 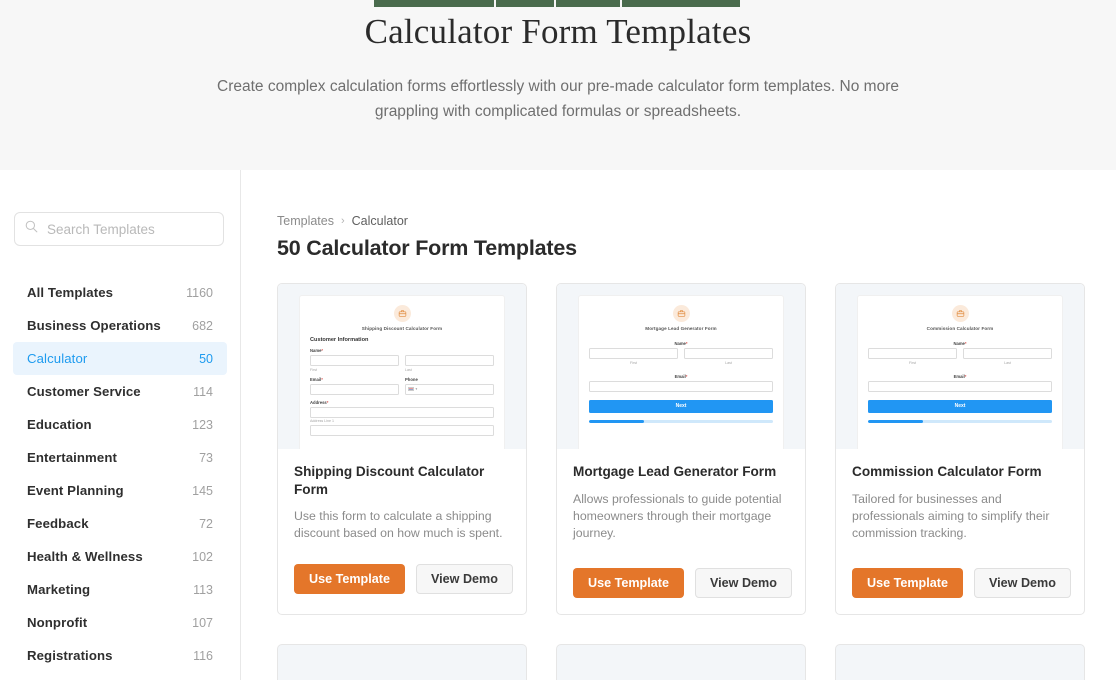 What do you see at coordinates (120, 556) in the screenshot?
I see `sidebar-item-health-wellness: Health & Wellness 102` at bounding box center [120, 556].